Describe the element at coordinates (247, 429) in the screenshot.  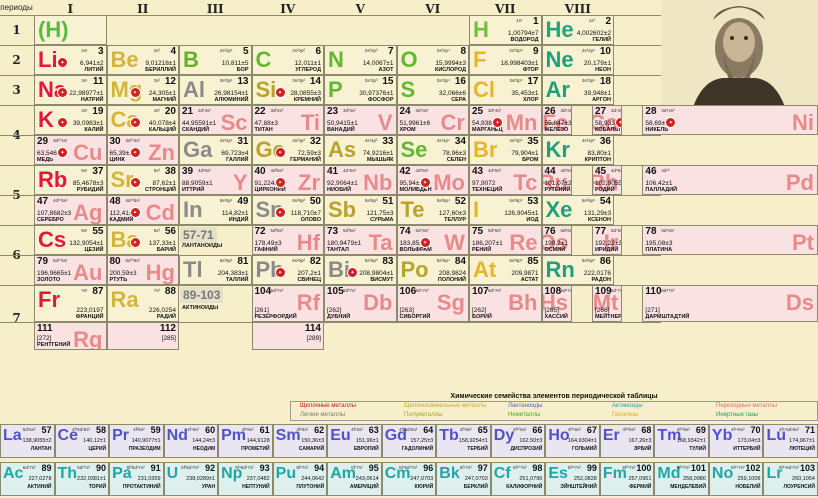
I see `electron-config: 4f⁵6s²` at that location.